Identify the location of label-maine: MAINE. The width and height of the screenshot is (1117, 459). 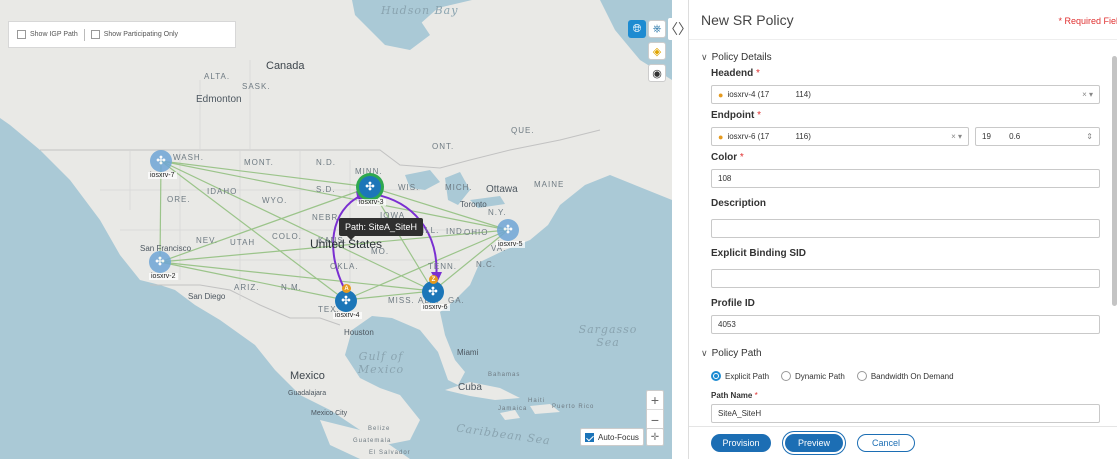
(549, 184).